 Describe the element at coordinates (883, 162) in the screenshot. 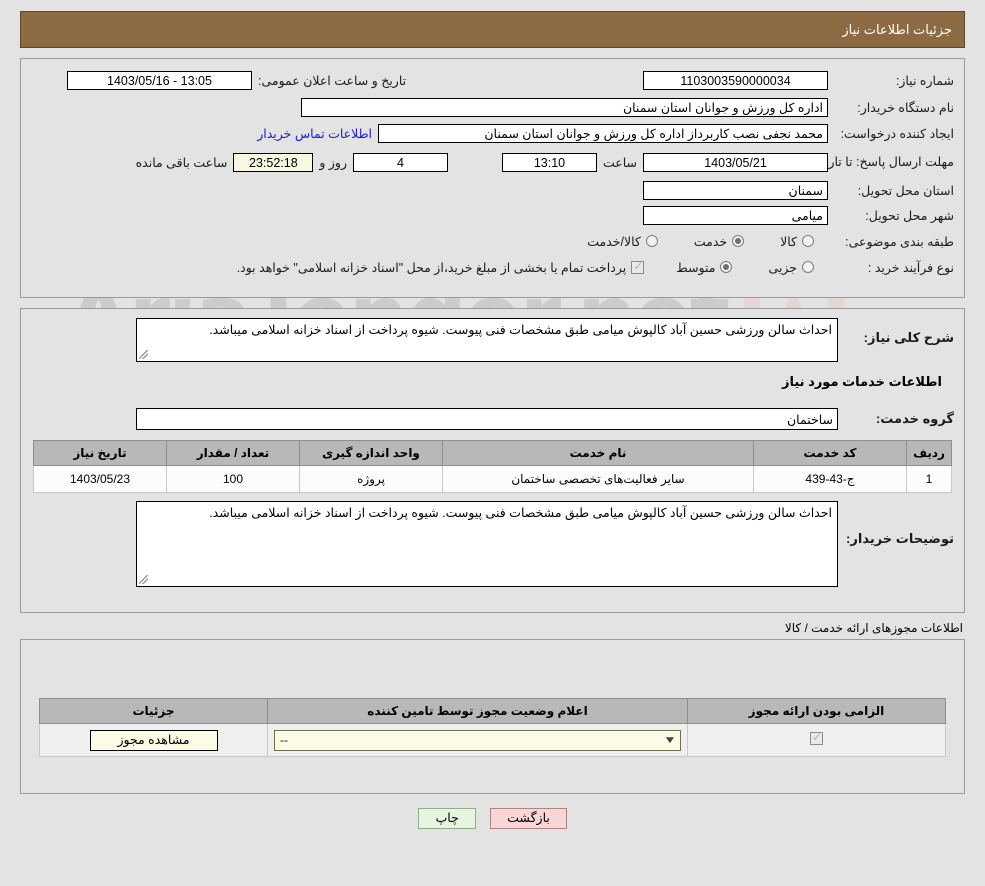

I see `deadline-label: مهلت ارسال پاسخ: تا تاریخ:` at that location.